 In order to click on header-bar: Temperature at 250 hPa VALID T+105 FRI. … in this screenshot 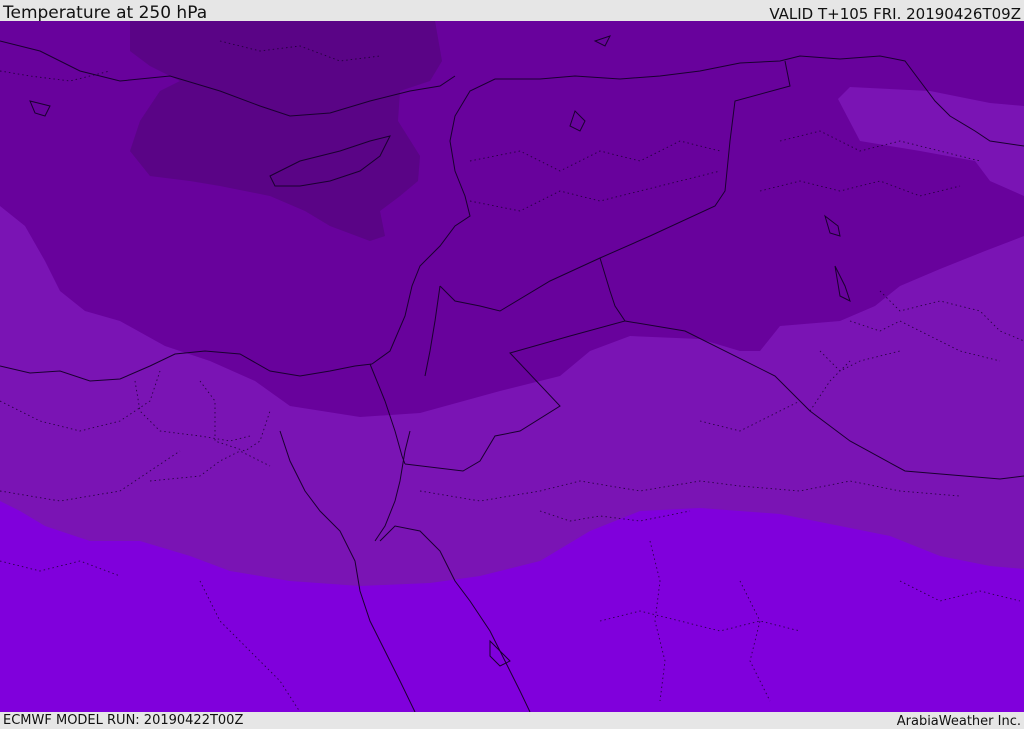, I will do `click(512, 11)`.